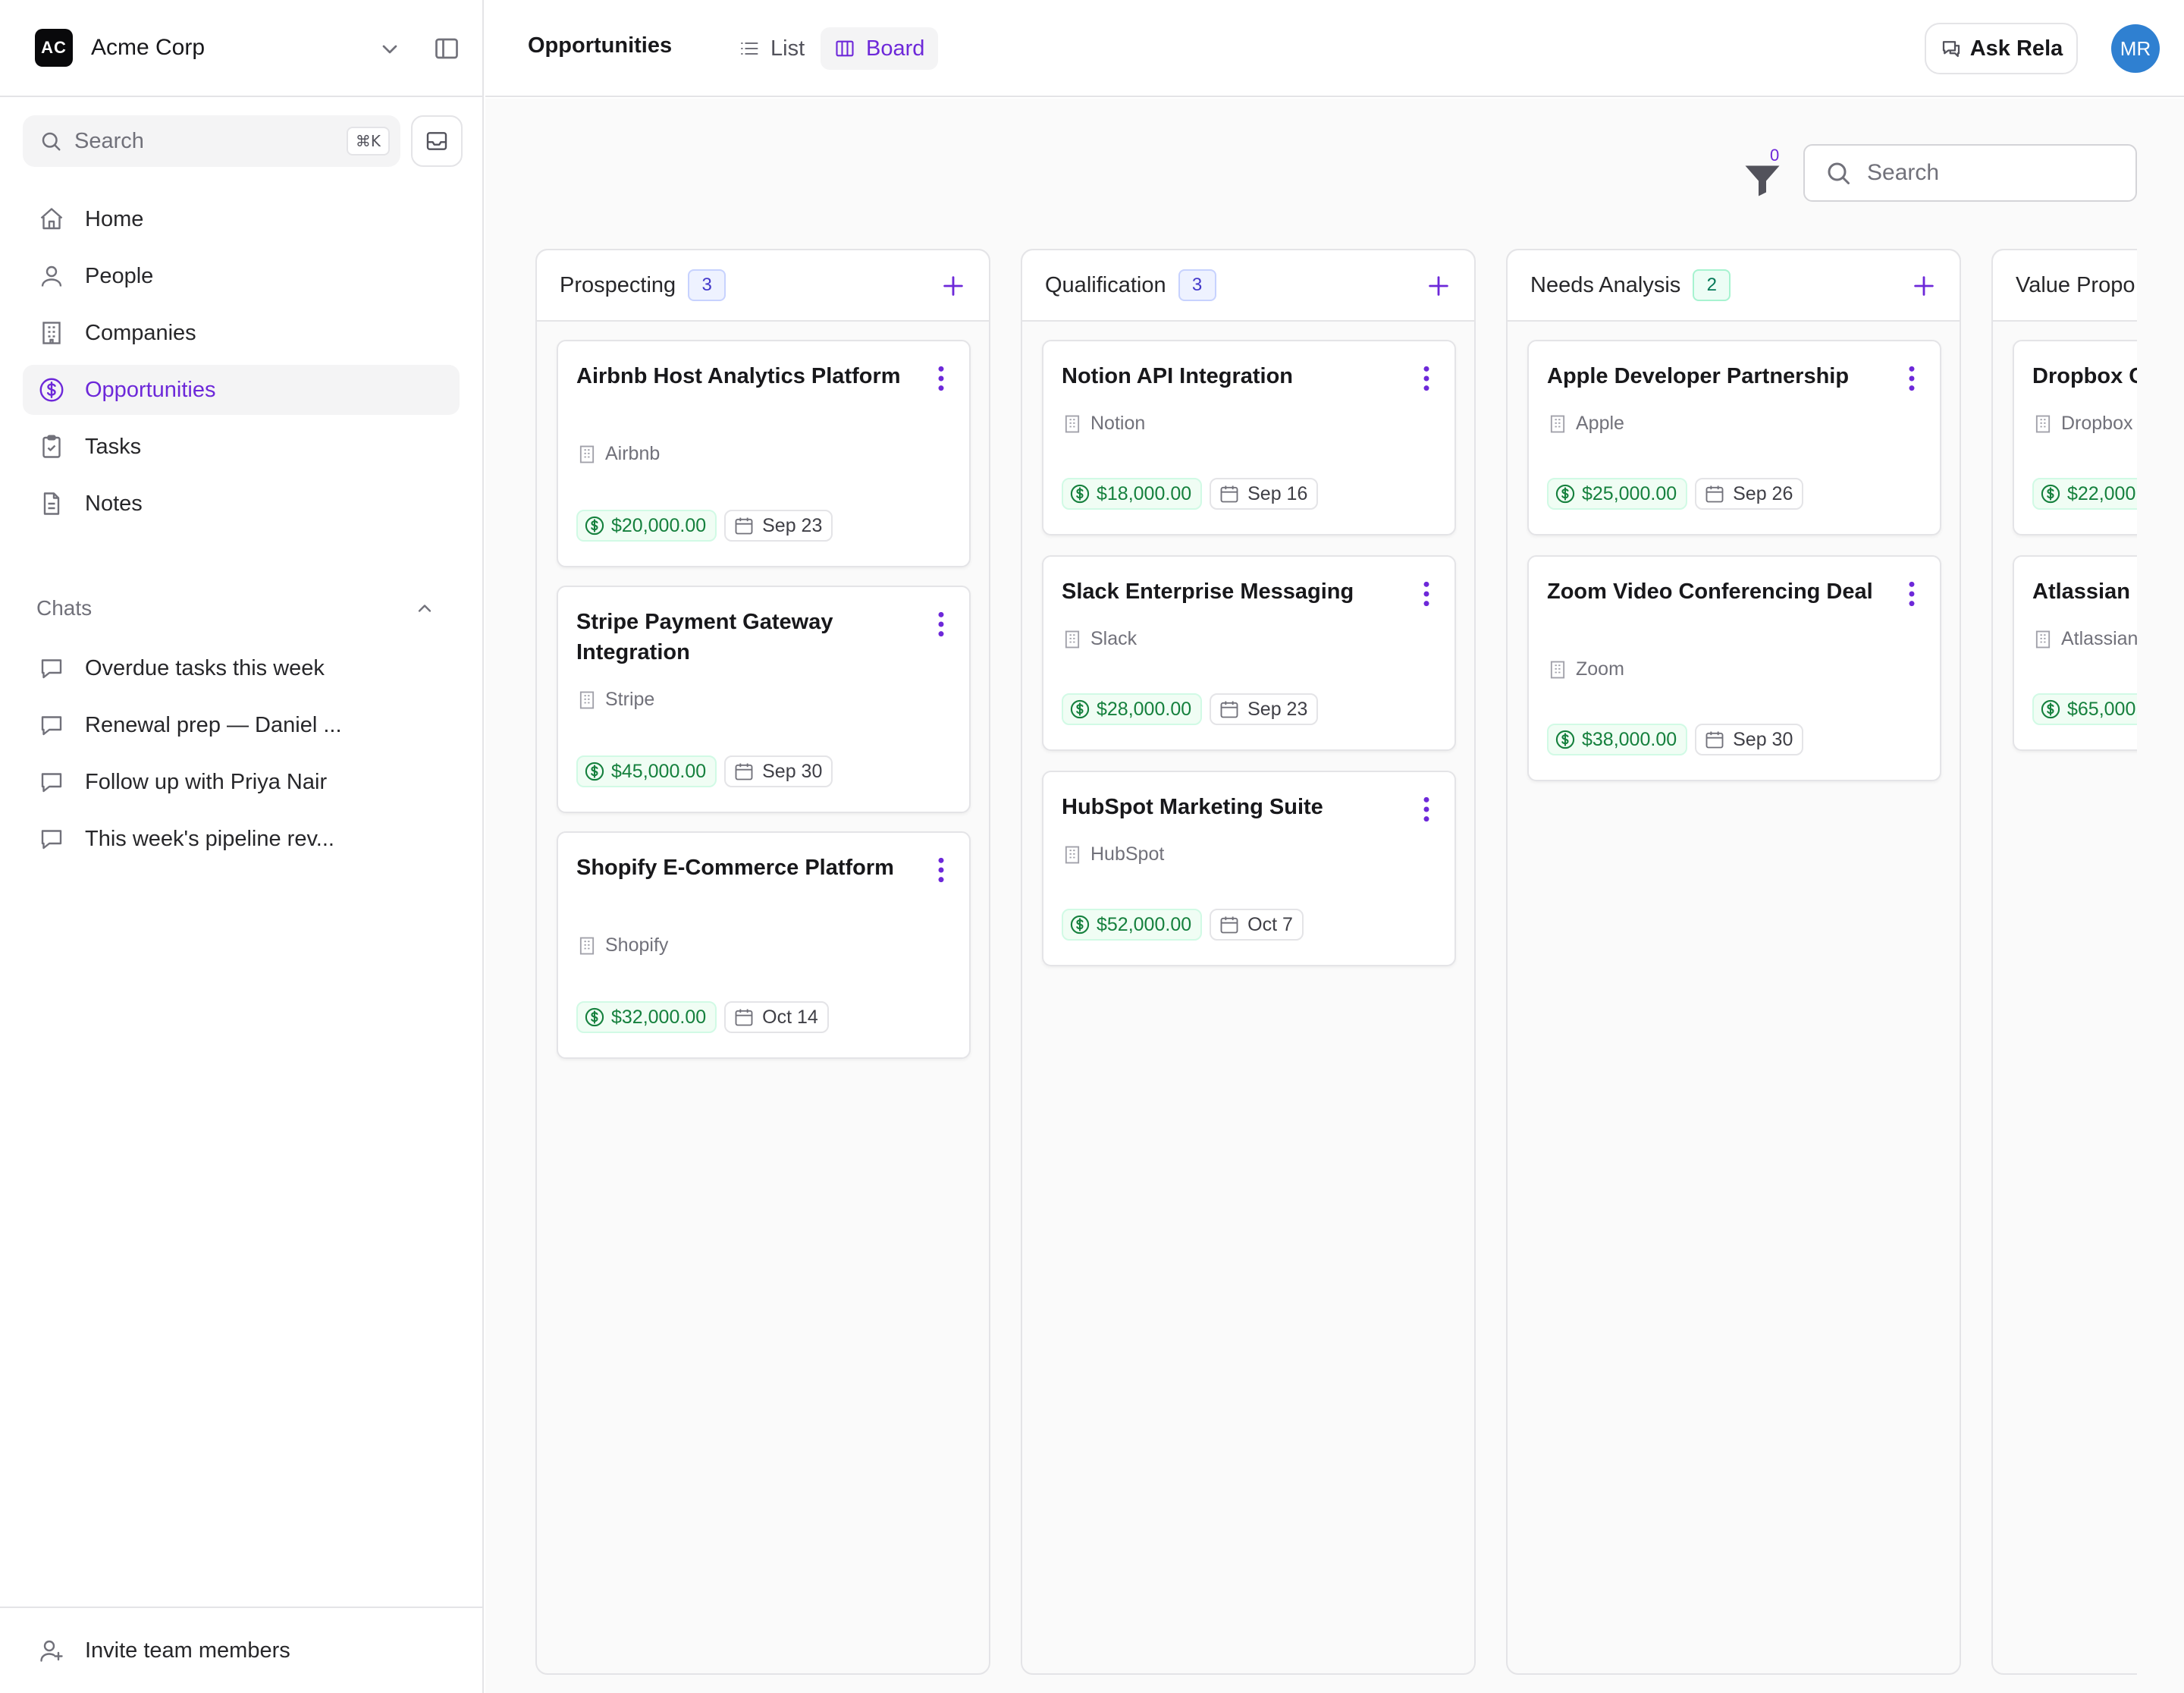 Image resolution: width=2184 pixels, height=1693 pixels. What do you see at coordinates (437, 141) in the screenshot?
I see `inbox-button` at bounding box center [437, 141].